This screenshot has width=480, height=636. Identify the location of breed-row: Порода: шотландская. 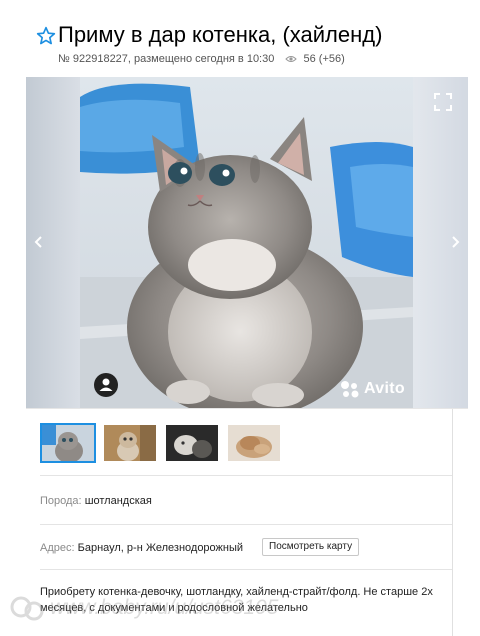
(96, 501).